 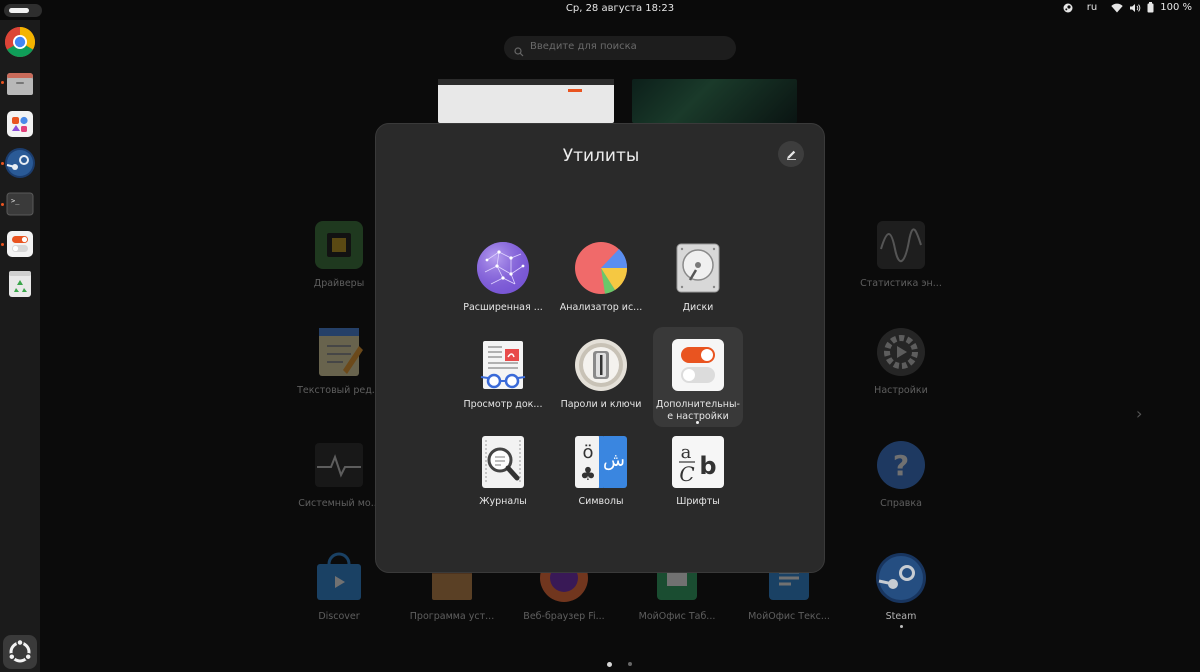 I want to click on wifi-icon, so click(x=1117, y=8).